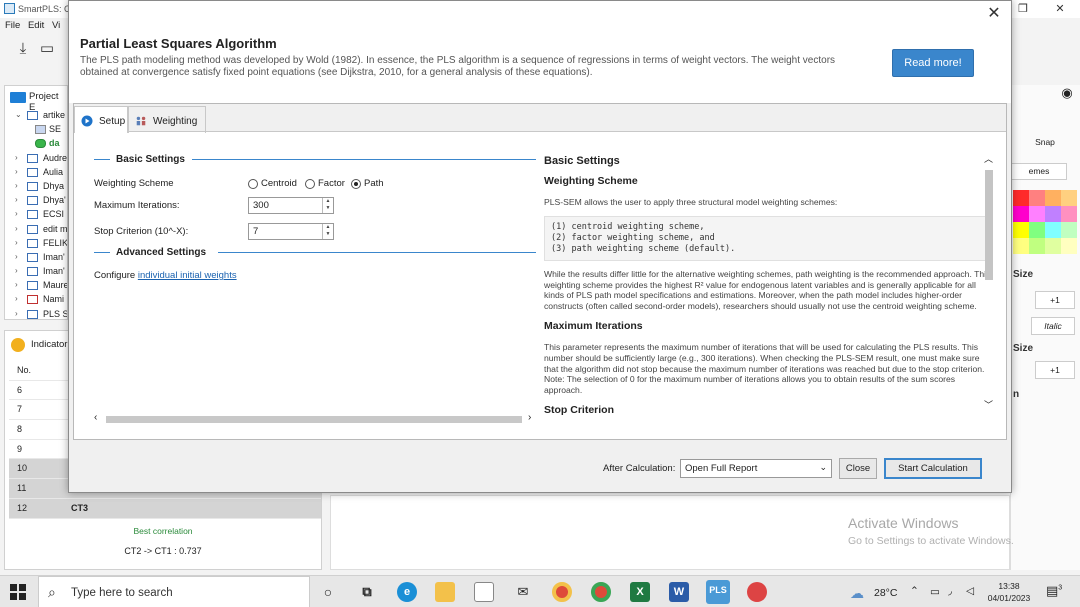 Image resolution: width=1080 pixels, height=607 pixels. What do you see at coordinates (36, 129) in the screenshot?
I see `model-item: SE` at bounding box center [36, 129].